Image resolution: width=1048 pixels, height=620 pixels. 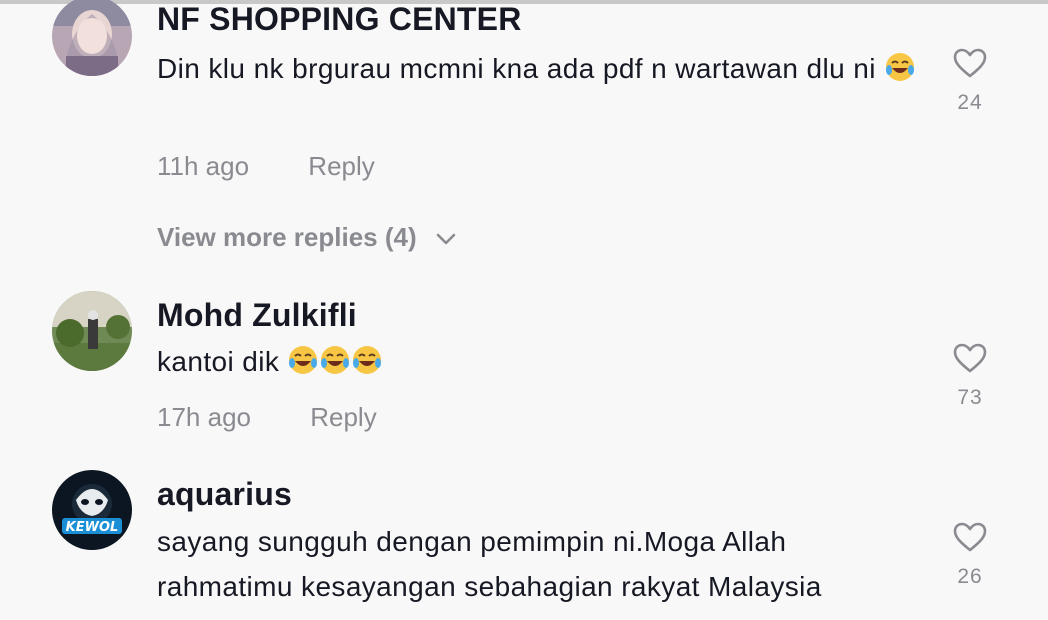 What do you see at coordinates (970, 376) in the screenshot?
I see `like-button: 73` at bounding box center [970, 376].